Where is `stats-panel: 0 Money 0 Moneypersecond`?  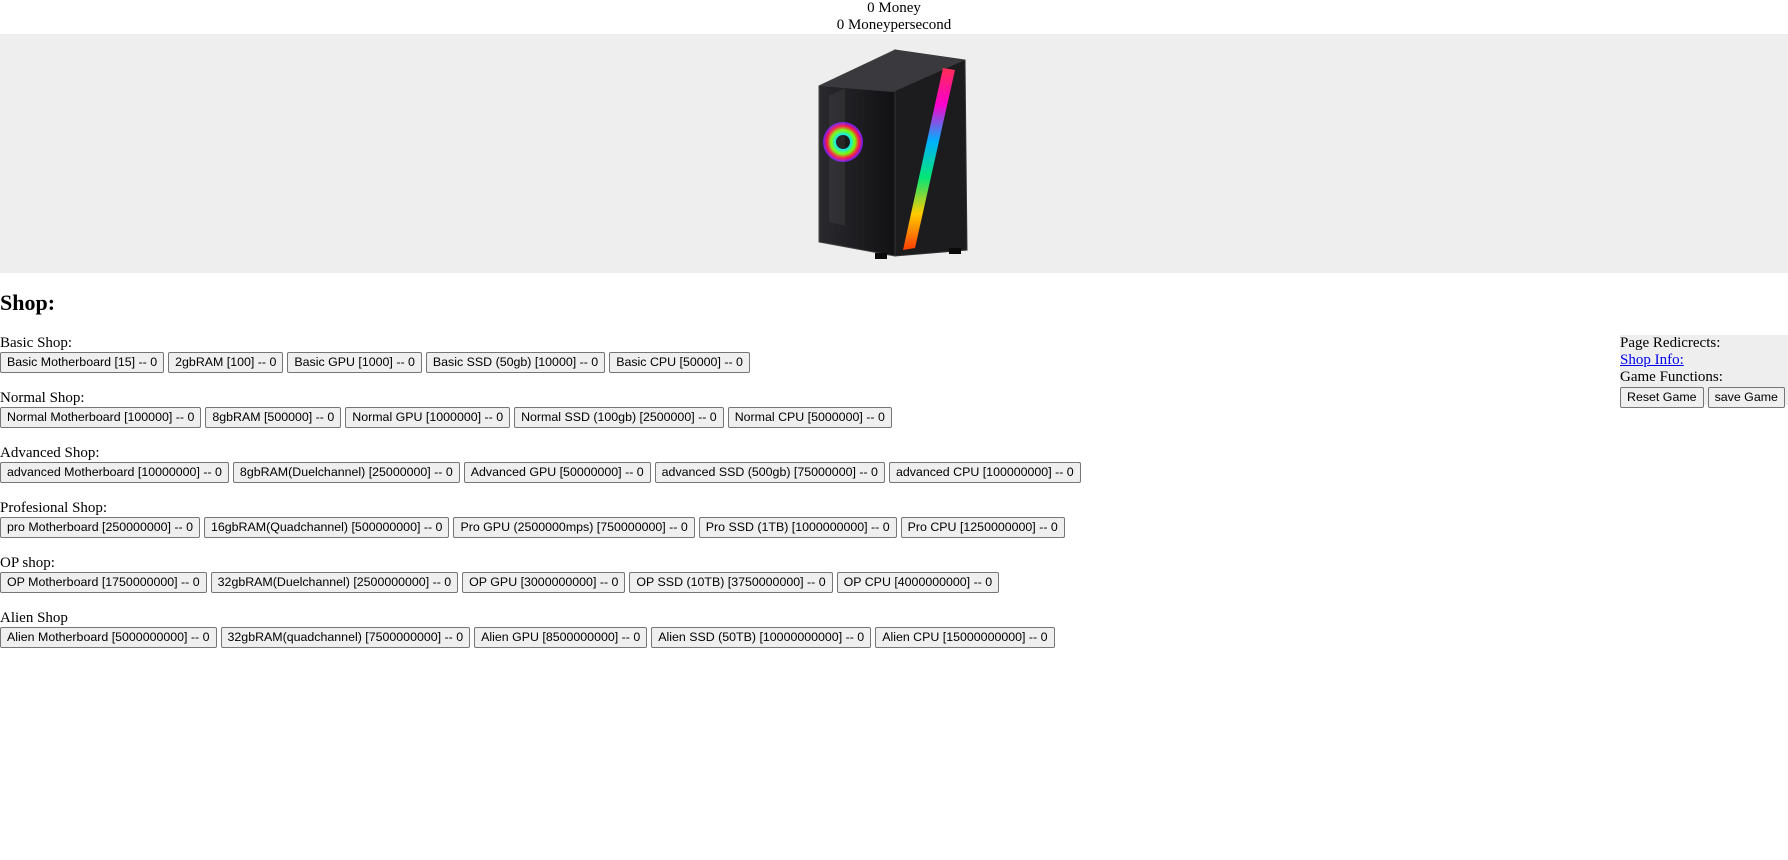 stats-panel: 0 Money 0 Moneypersecond is located at coordinates (894, 17).